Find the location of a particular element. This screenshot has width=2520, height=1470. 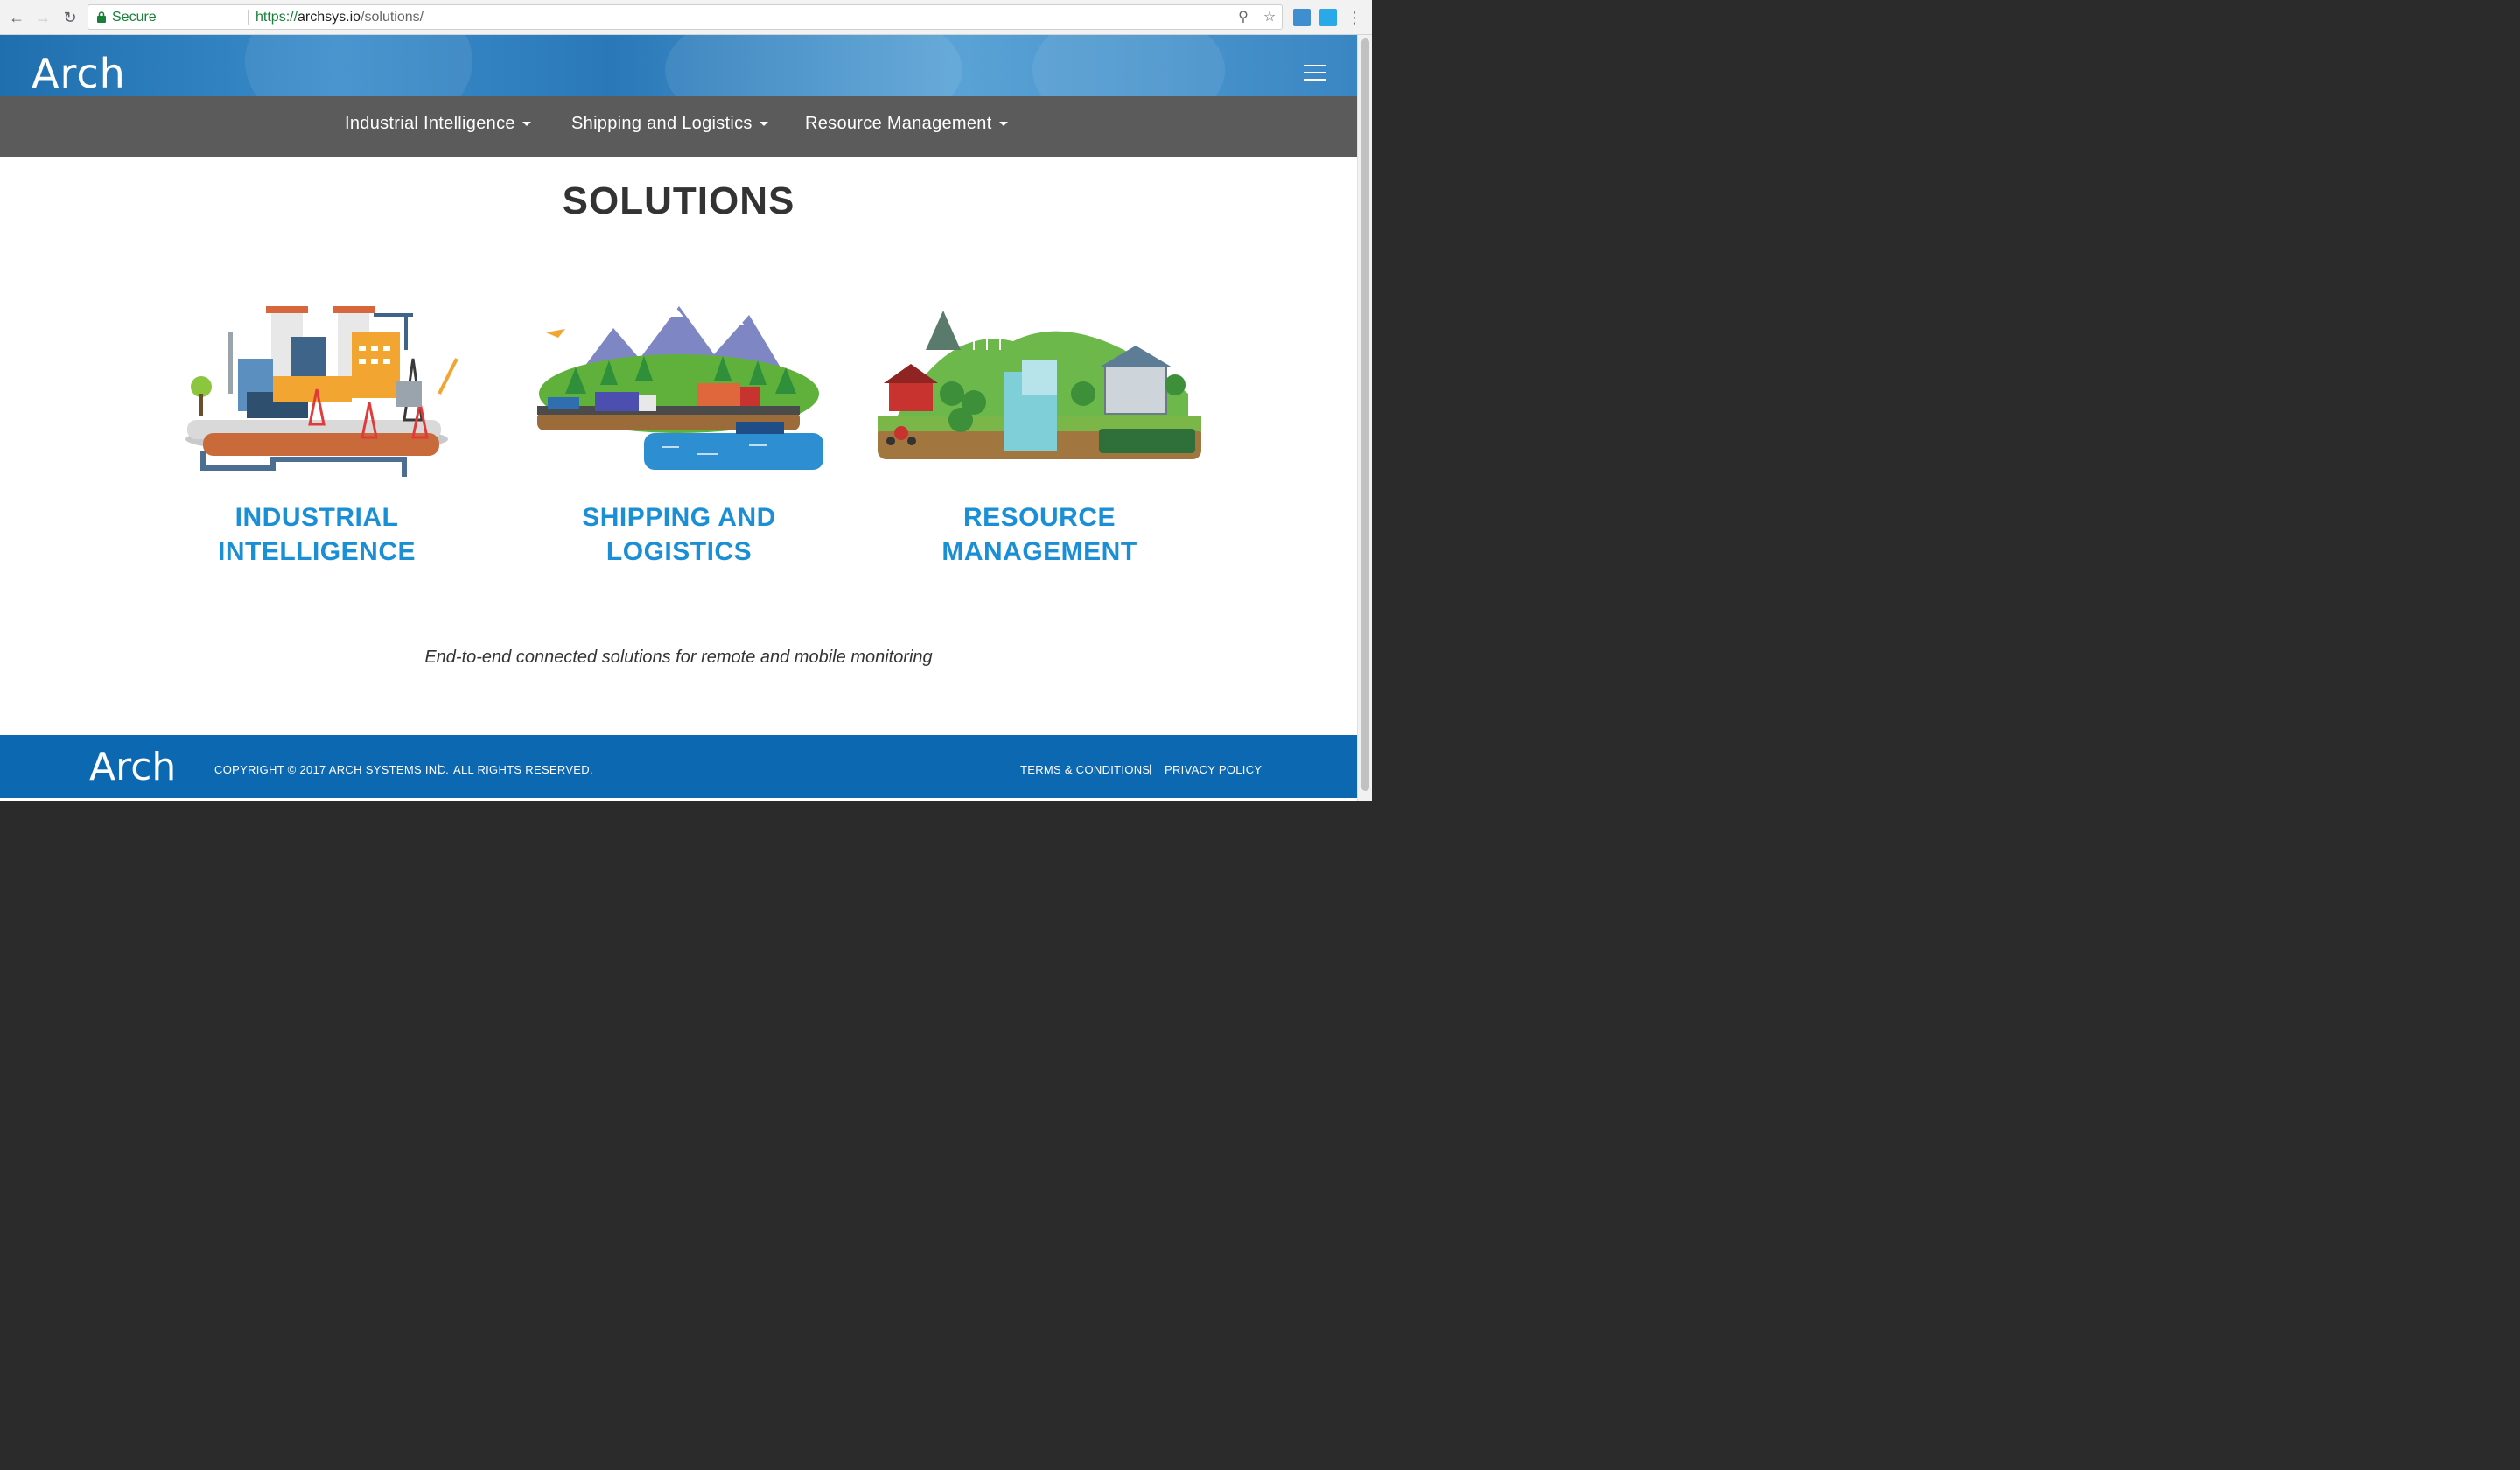

nav-item-resource-management: Resource Management is located at coordinates (906, 123).